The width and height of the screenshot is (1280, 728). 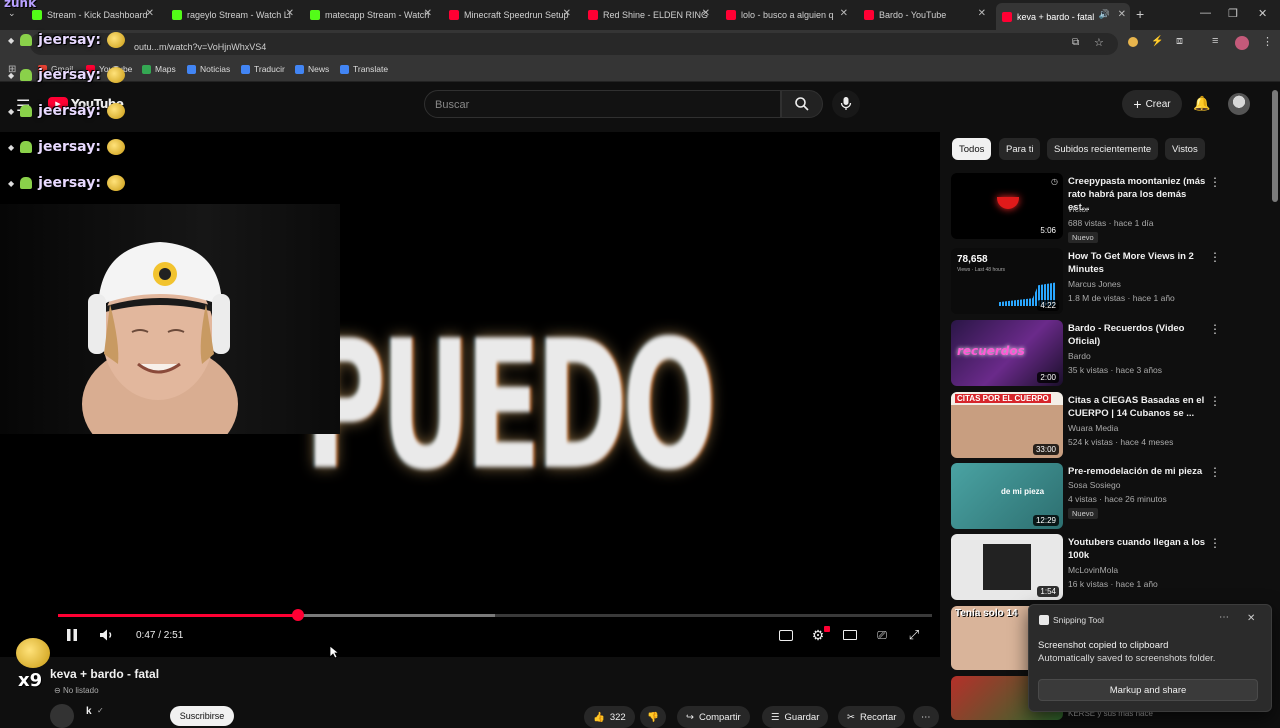 What do you see at coordinates (516, 15) in the screenshot?
I see `tab-label: Minecraft Speedrun Setup` at bounding box center [516, 15].